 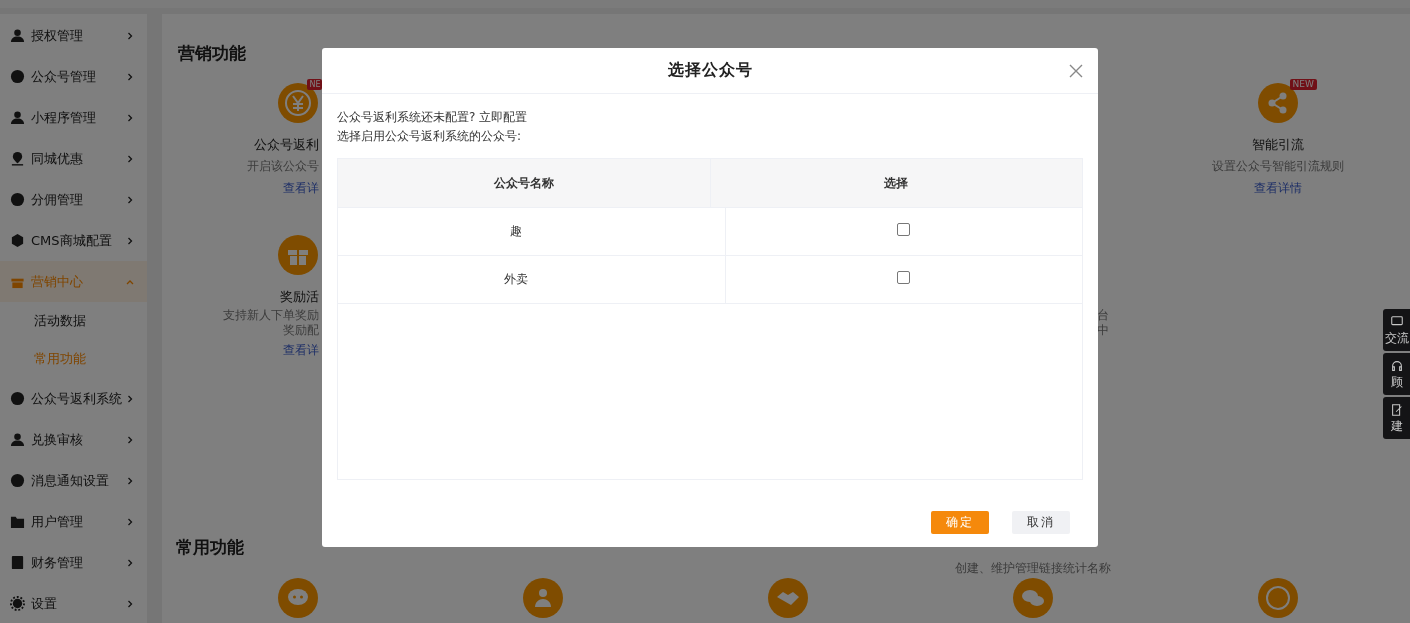 What do you see at coordinates (1396, 366) in the screenshot?
I see `headset-icon` at bounding box center [1396, 366].